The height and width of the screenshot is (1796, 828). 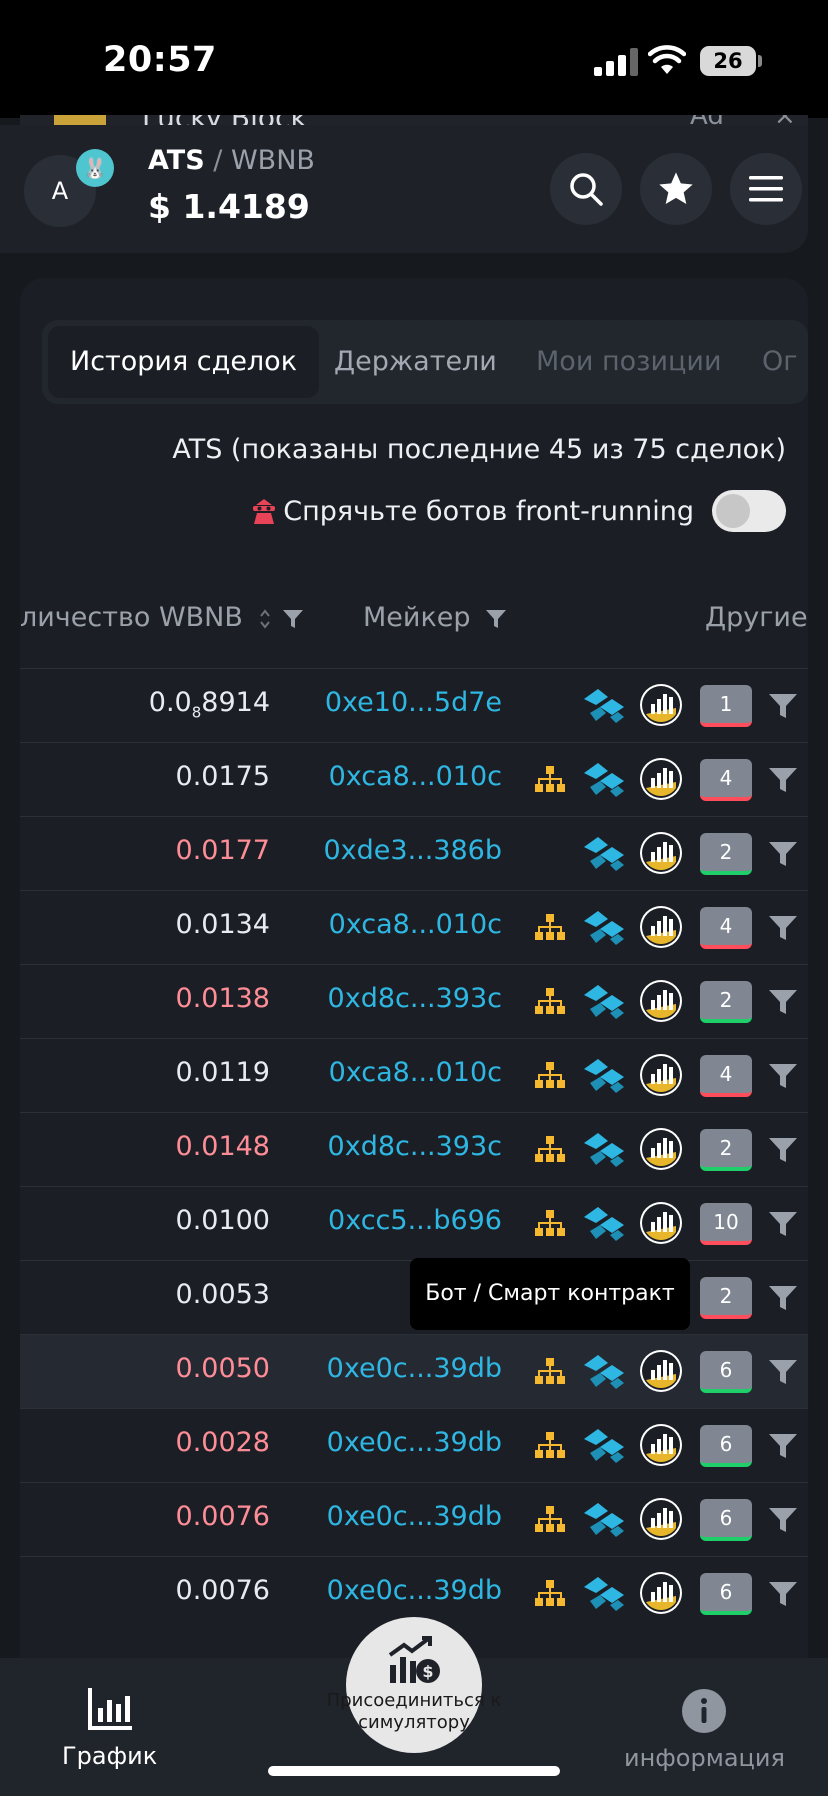 What do you see at coordinates (162, 617) in the screenshot?
I see `column-header-amount: личество WBNB` at bounding box center [162, 617].